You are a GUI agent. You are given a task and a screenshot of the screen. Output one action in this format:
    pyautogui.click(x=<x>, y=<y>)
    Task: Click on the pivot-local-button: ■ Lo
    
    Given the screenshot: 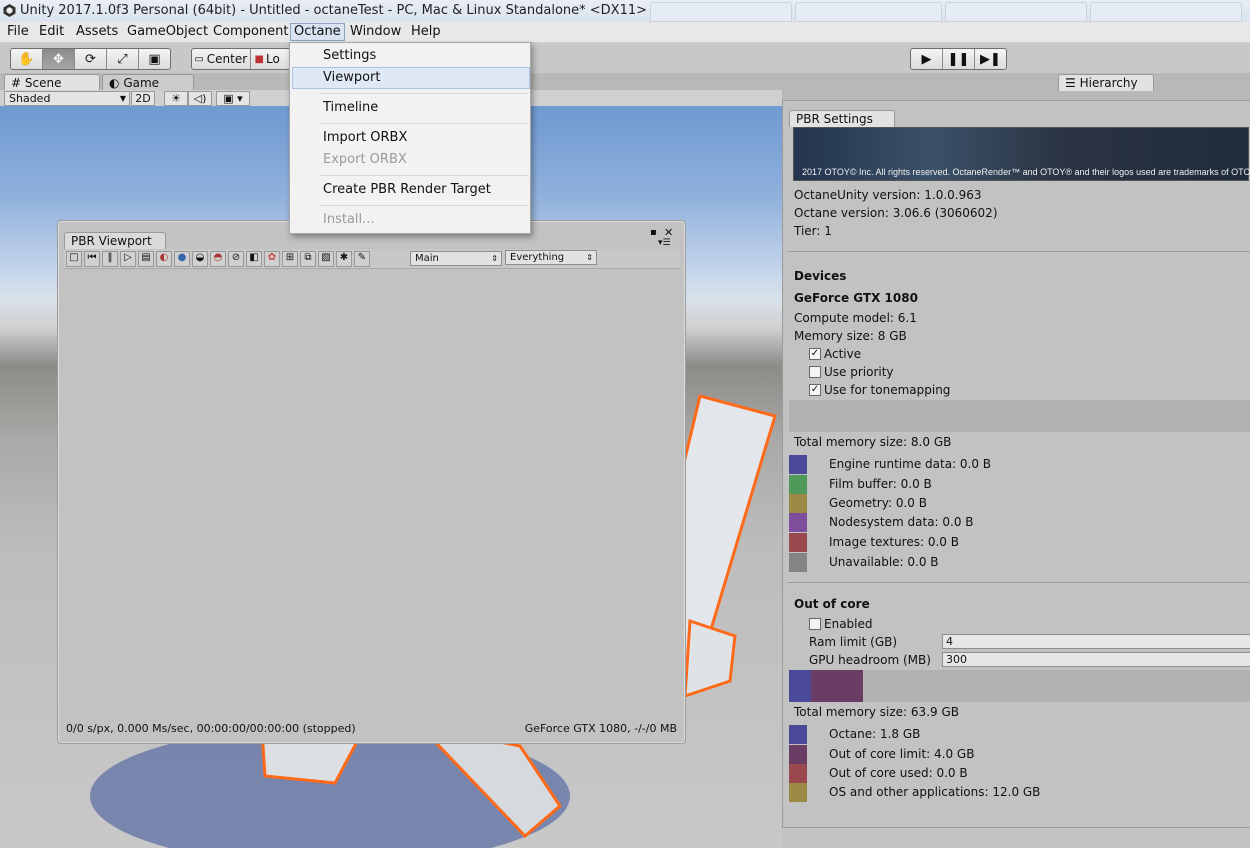 What is the action you would take?
    pyautogui.click(x=270, y=59)
    